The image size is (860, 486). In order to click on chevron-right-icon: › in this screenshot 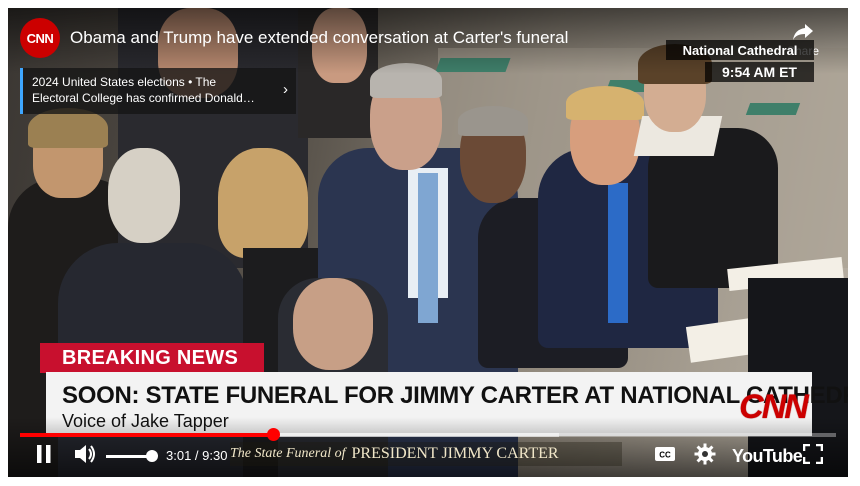, I will do `click(285, 89)`.